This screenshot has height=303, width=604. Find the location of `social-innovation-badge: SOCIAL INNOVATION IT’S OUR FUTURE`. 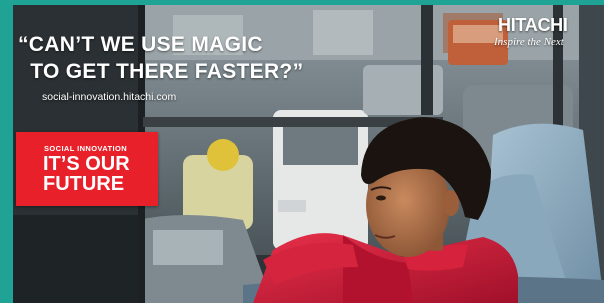

social-innovation-badge: SOCIAL INNOVATION IT’S OUR FUTURE is located at coordinates (87, 169).